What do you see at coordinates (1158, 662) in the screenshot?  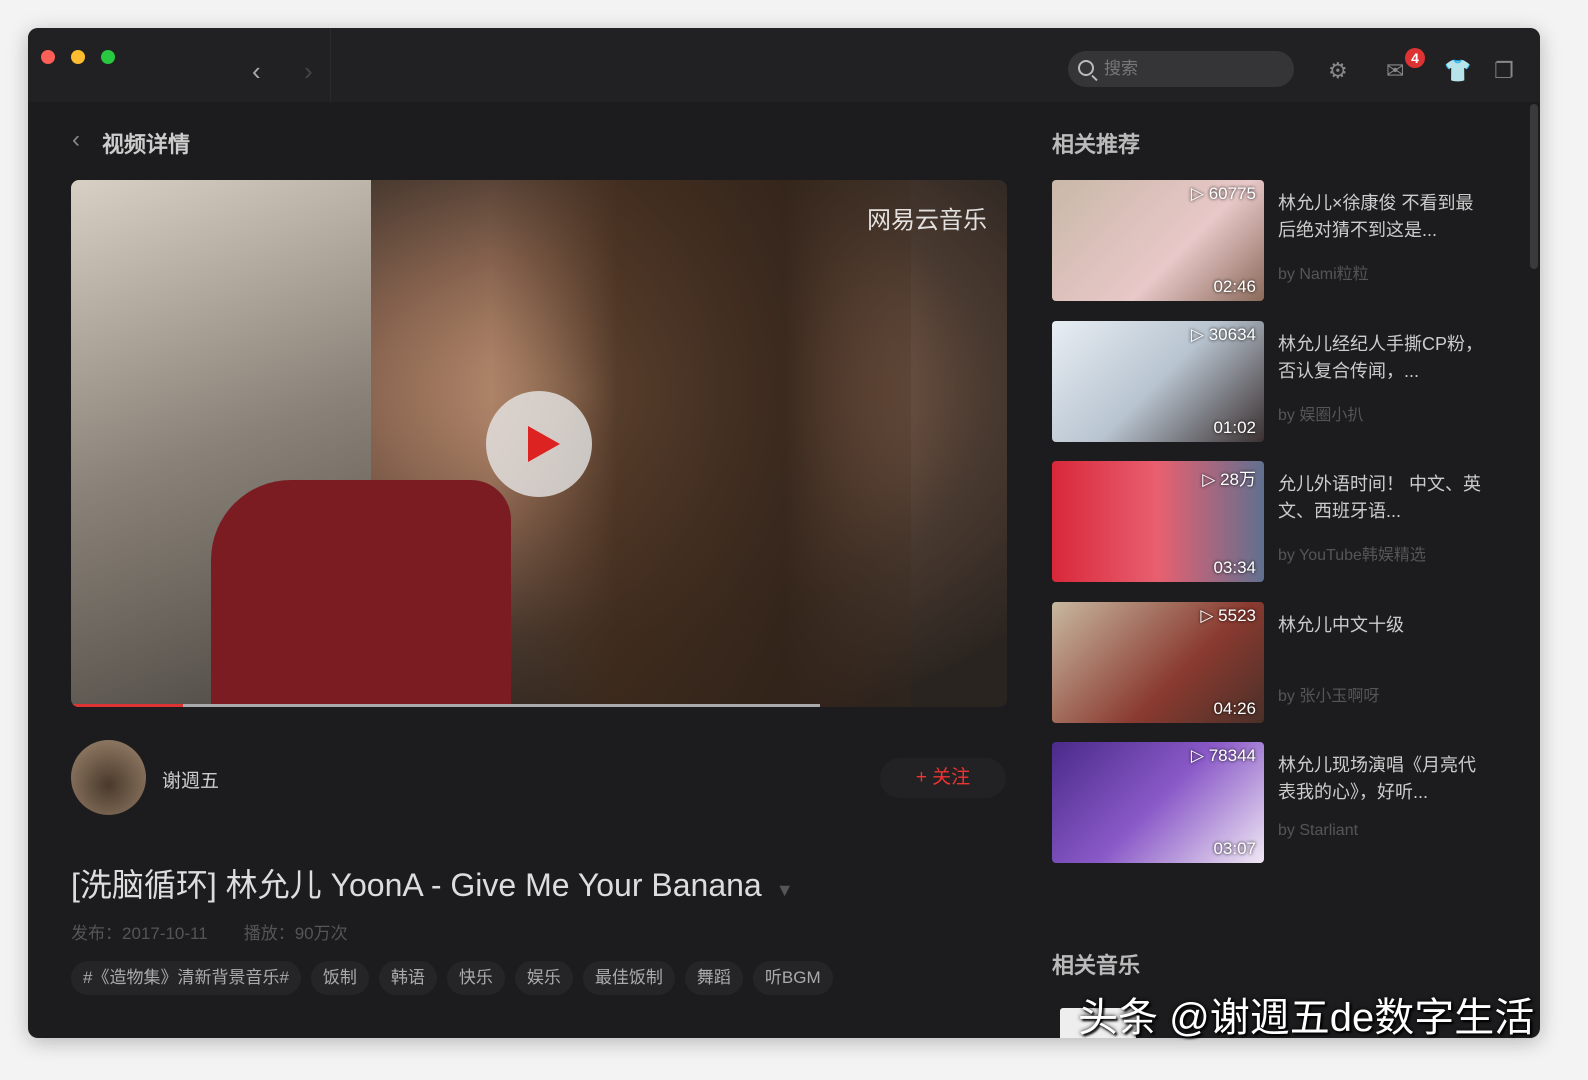 I see `video-thumbnail: ▷ 5523 04:26` at bounding box center [1158, 662].